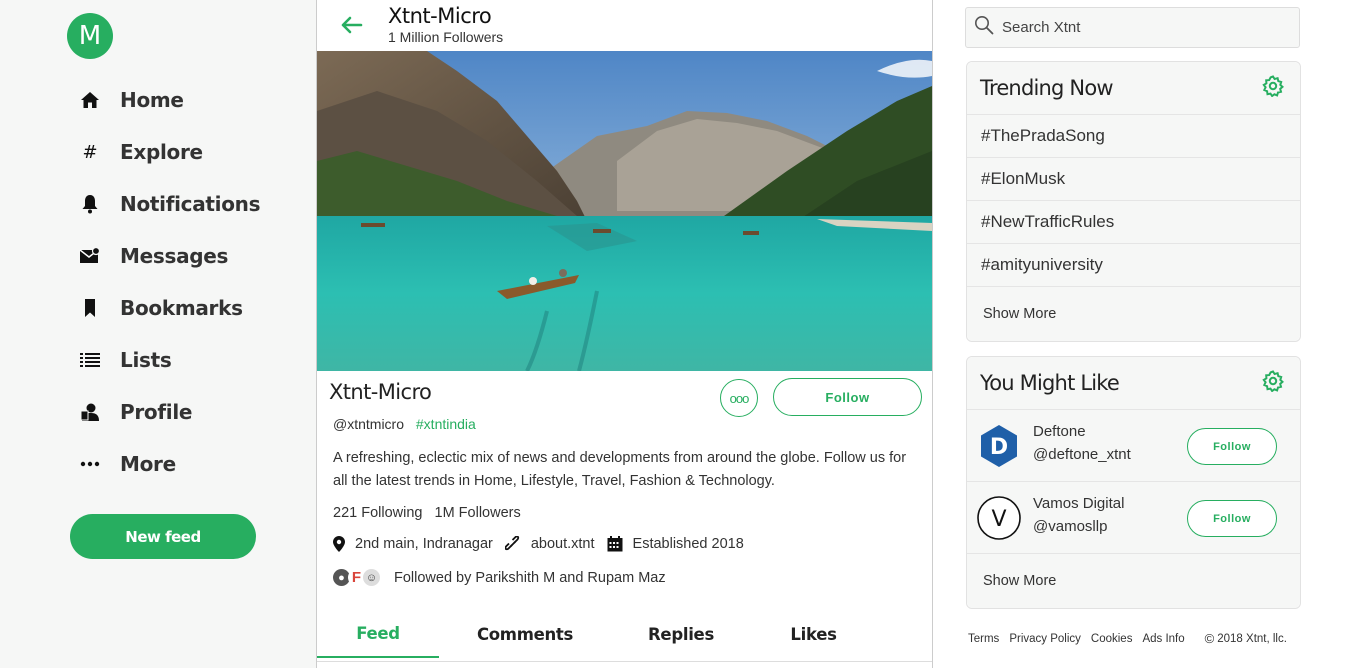 Image resolution: width=1351 pixels, height=668 pixels. What do you see at coordinates (446, 424) in the screenshot?
I see `profile-hashtag-link: #xtntindia` at bounding box center [446, 424].